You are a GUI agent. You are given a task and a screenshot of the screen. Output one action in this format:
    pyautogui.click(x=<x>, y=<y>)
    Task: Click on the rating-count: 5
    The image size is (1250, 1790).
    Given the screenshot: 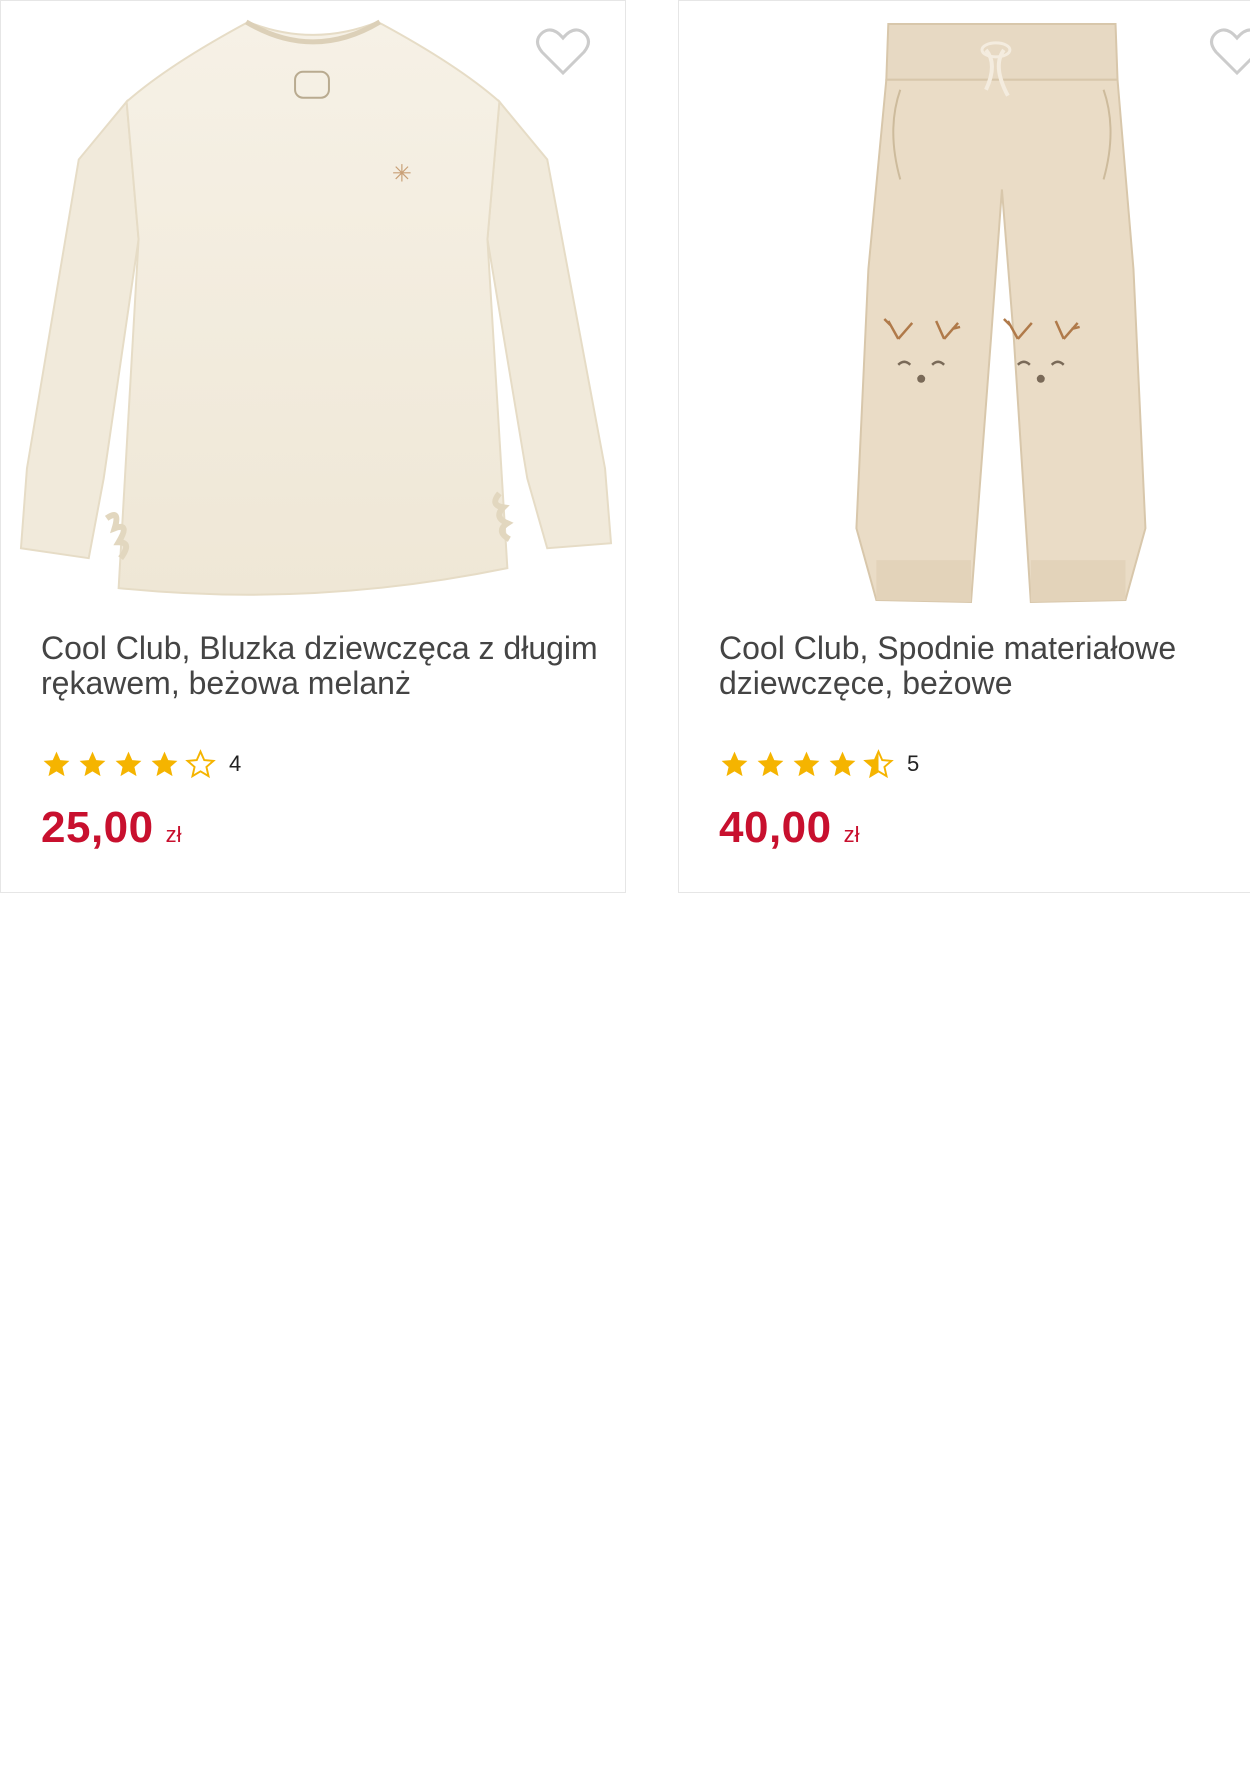 What is the action you would take?
    pyautogui.click(x=913, y=763)
    